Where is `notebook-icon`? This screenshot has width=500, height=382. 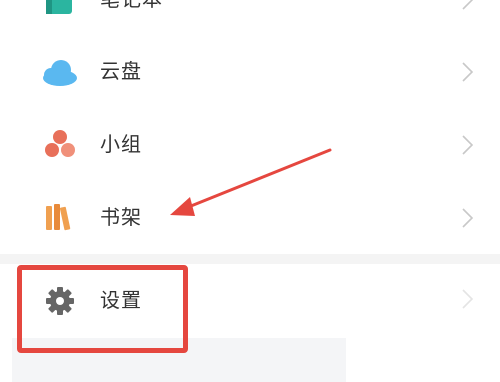
notebook-icon is located at coordinates (60, 10).